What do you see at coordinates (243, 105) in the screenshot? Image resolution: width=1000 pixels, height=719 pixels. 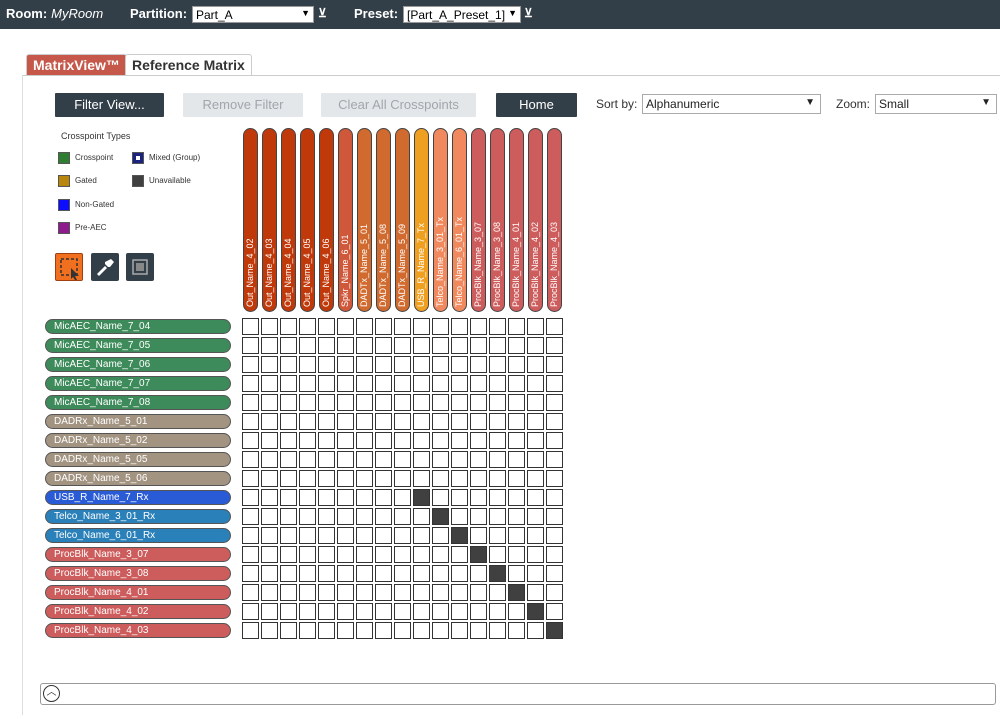 I see `remove-filter-button: Remove Filter` at bounding box center [243, 105].